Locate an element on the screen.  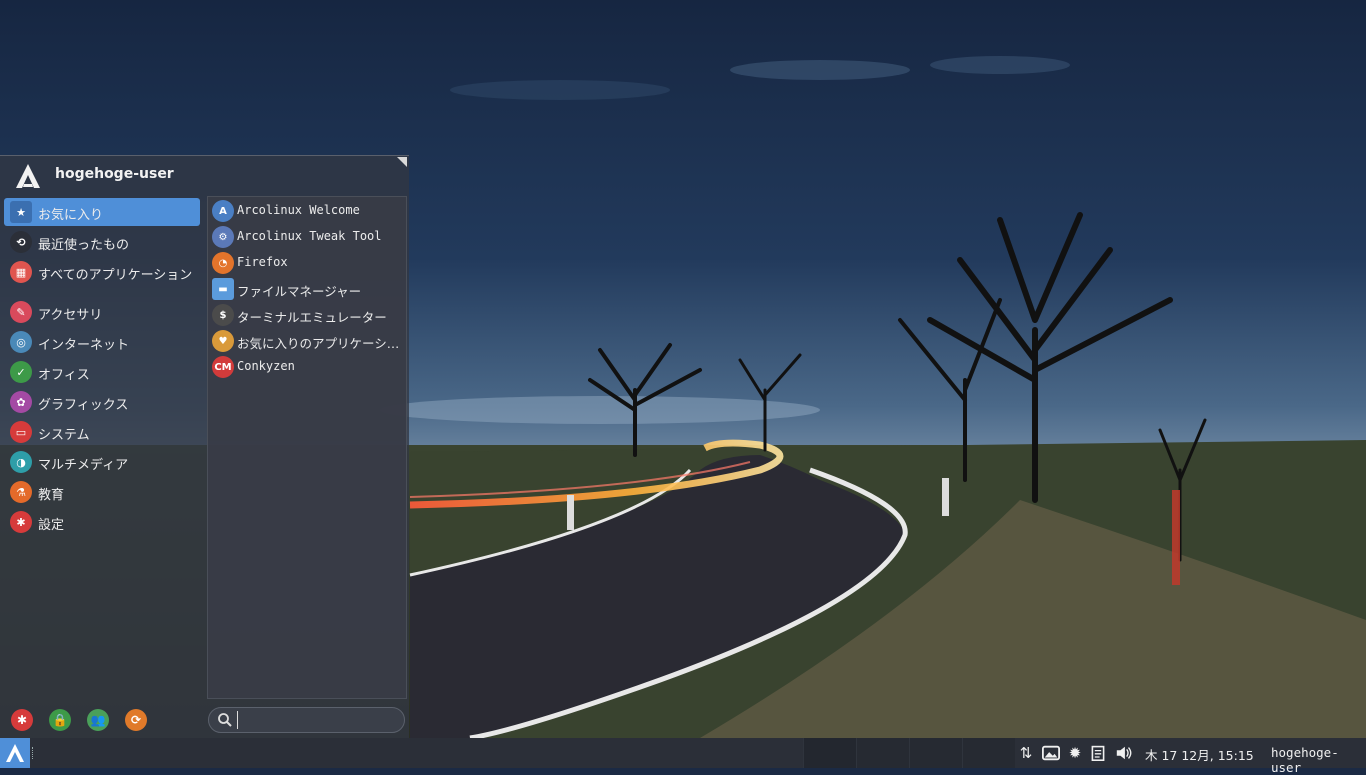
logout-icon: ⟳ is located at coordinates (136, 720).